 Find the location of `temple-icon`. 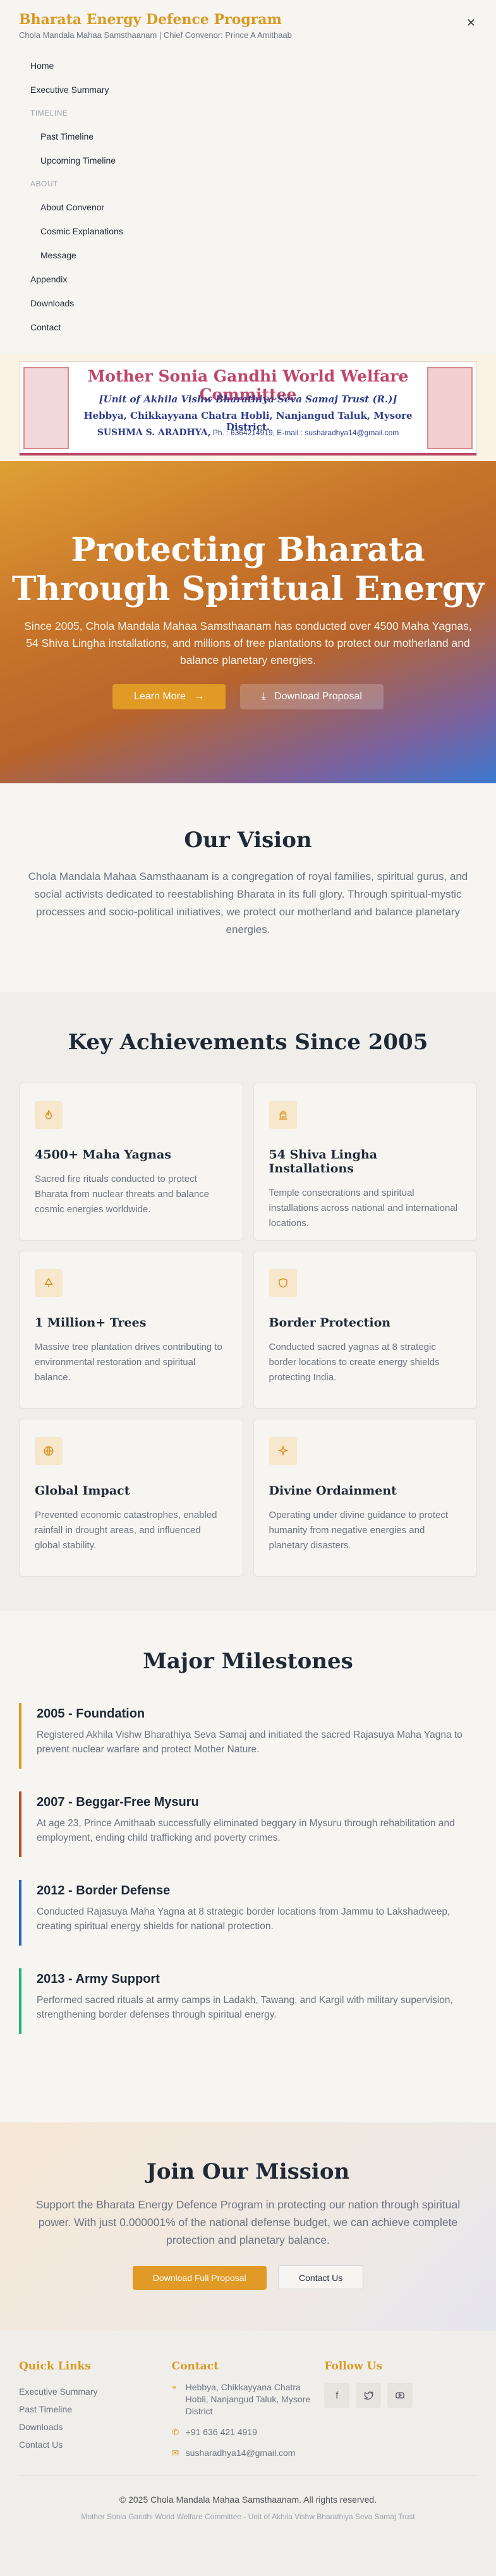

temple-icon is located at coordinates (283, 1115).